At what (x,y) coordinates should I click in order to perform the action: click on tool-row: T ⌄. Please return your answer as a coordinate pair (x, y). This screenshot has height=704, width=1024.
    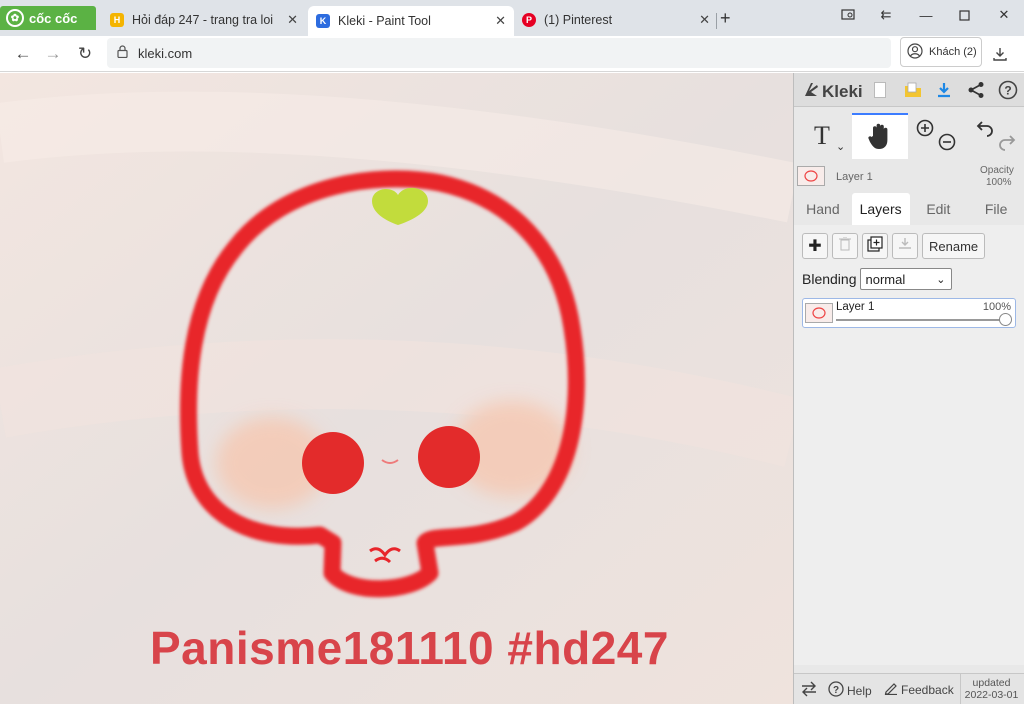
    Looking at the image, I should click on (909, 136).